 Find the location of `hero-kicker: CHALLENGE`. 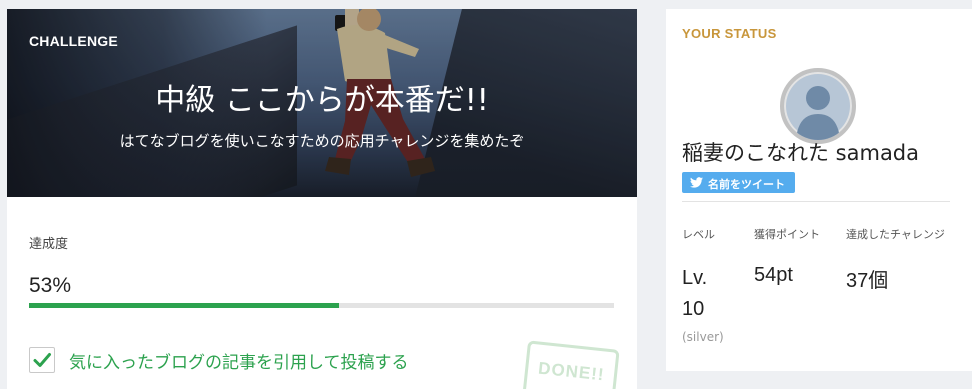

hero-kicker: CHALLENGE is located at coordinates (73, 41).